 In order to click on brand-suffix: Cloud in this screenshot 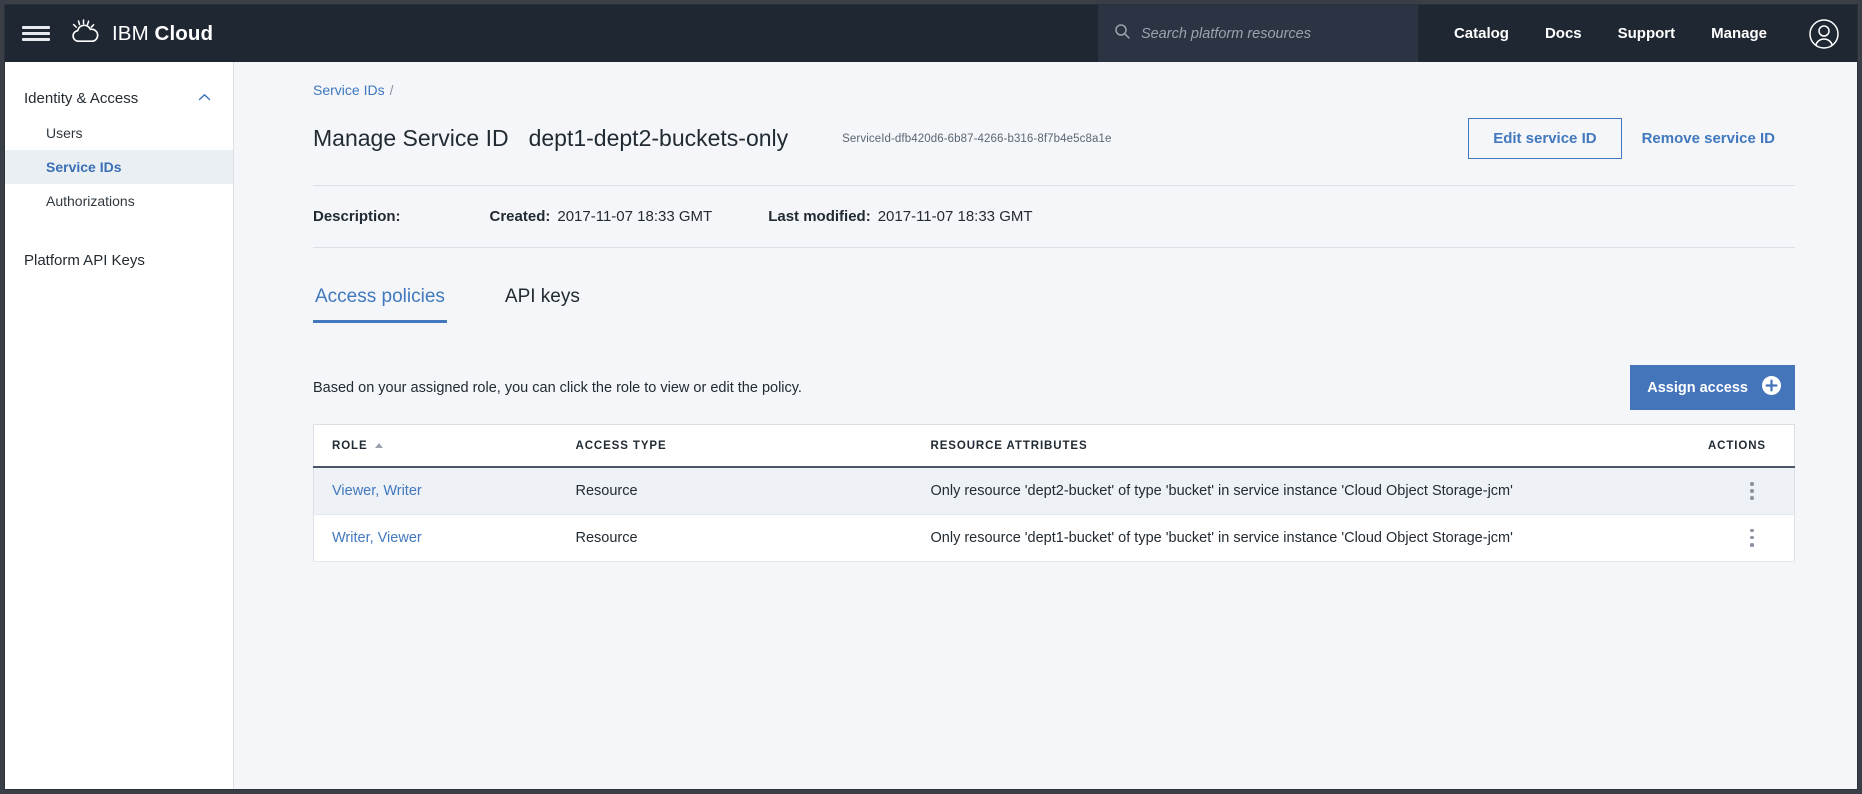, I will do `click(184, 33)`.